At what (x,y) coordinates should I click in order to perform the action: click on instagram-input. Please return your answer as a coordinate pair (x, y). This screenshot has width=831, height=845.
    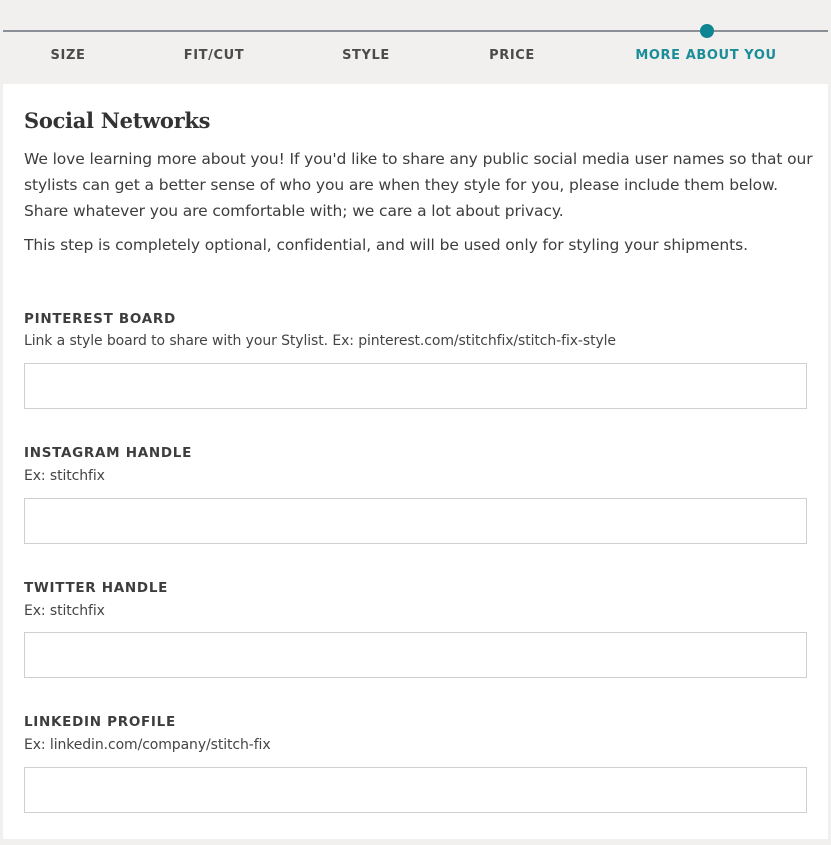
    Looking at the image, I should click on (415, 521).